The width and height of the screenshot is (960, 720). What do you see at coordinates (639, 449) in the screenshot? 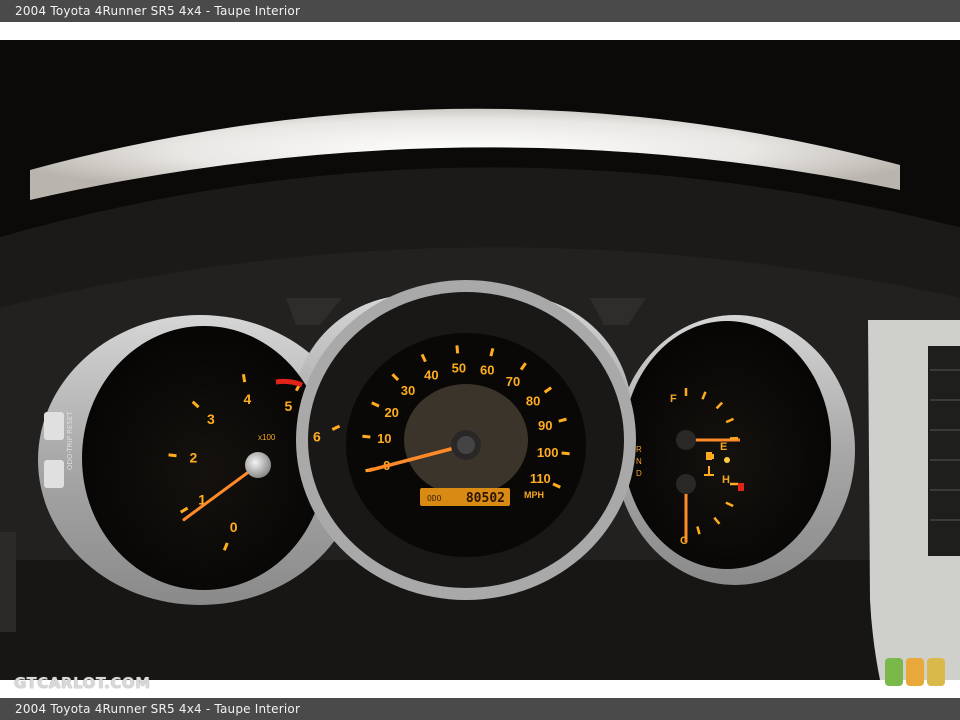
I see `shift-r-label: R` at bounding box center [639, 449].